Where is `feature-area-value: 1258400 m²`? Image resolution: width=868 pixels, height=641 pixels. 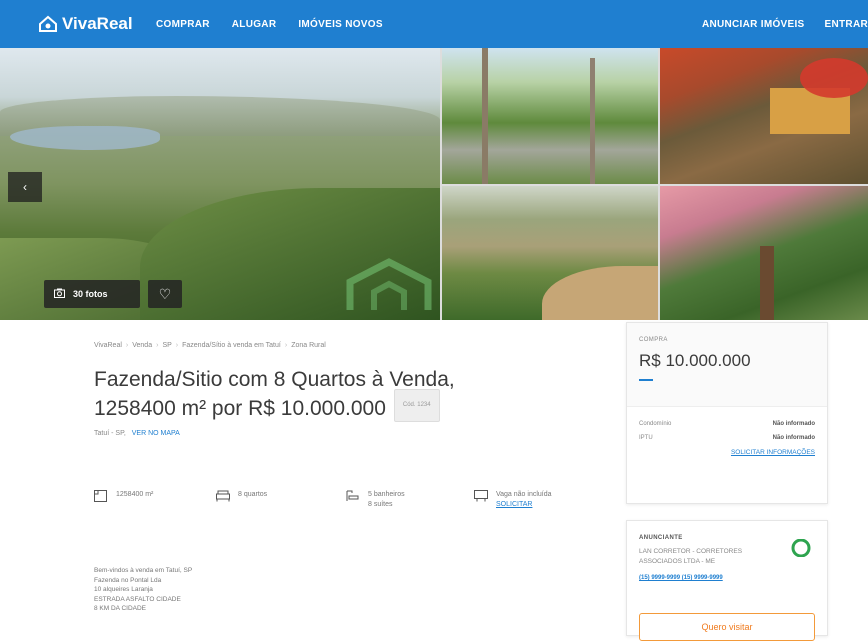
feature-area-value: 1258400 m² is located at coordinates (135, 494).